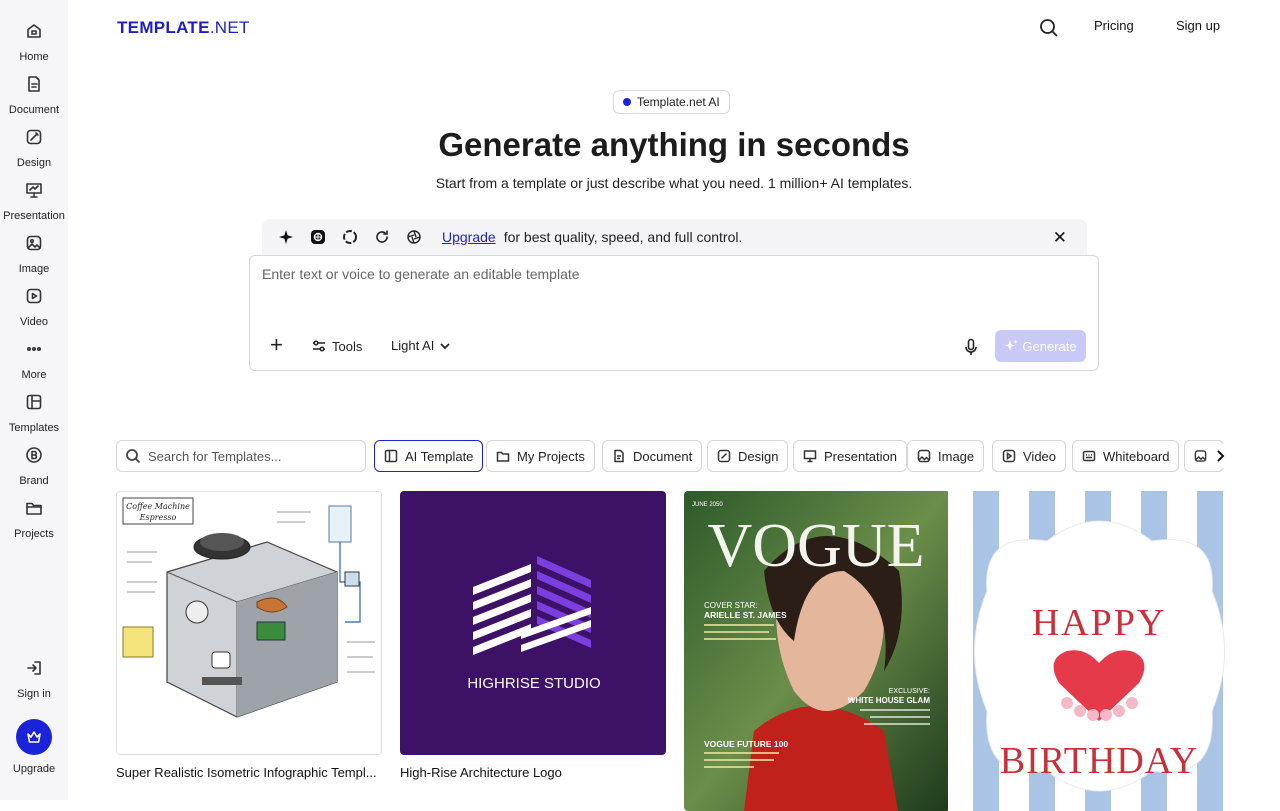 This screenshot has width=1280, height=811. Describe the element at coordinates (34, 31) in the screenshot. I see `home-icon` at that location.